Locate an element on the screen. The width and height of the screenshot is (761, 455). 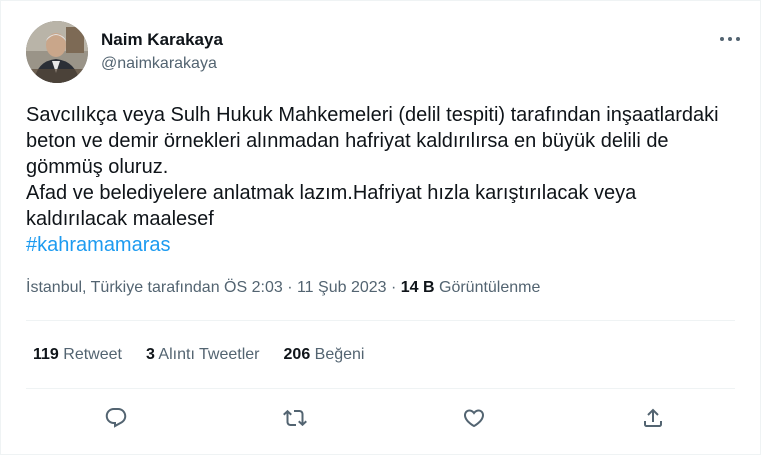
more-icon is located at coordinates (730, 39).